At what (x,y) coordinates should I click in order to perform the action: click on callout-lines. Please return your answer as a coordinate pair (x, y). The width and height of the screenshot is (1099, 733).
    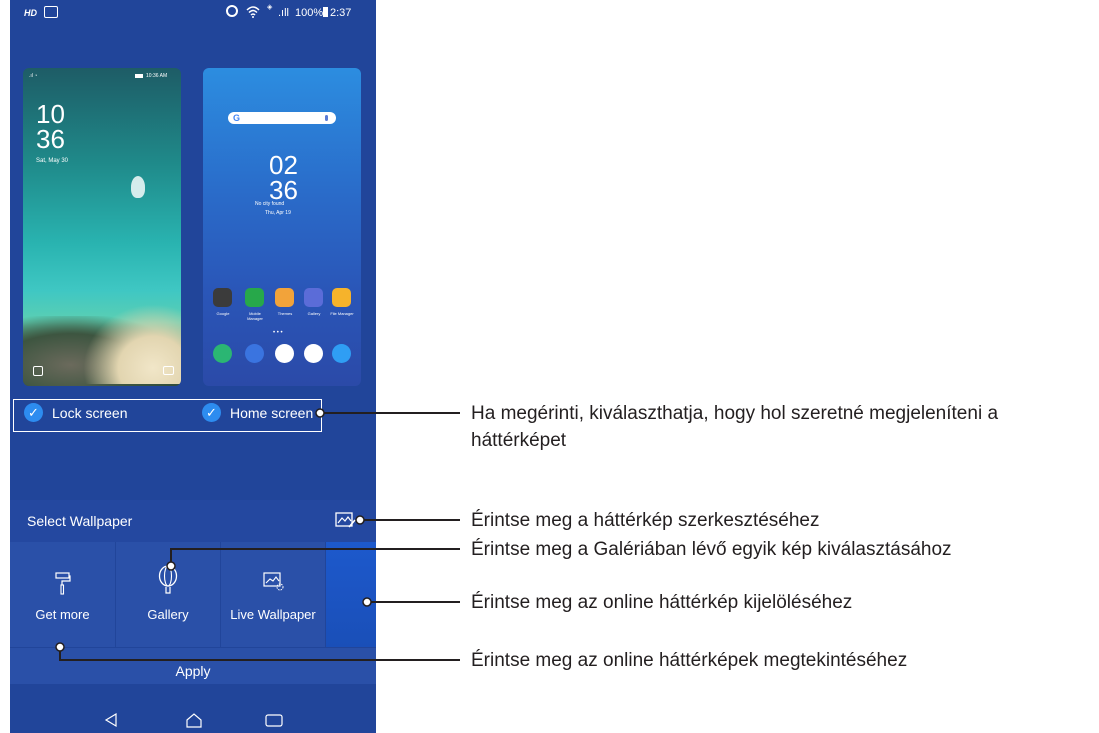
    Looking at the image, I should click on (257, 534).